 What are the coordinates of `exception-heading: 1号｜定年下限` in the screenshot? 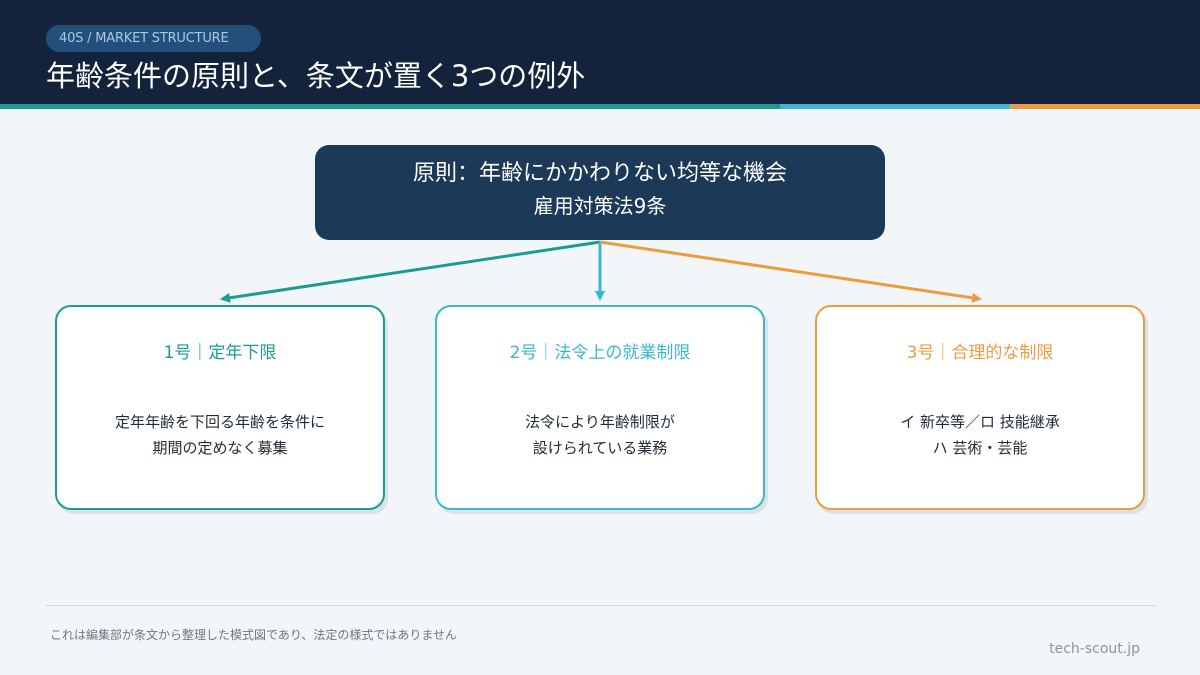 It's located at (220, 353).